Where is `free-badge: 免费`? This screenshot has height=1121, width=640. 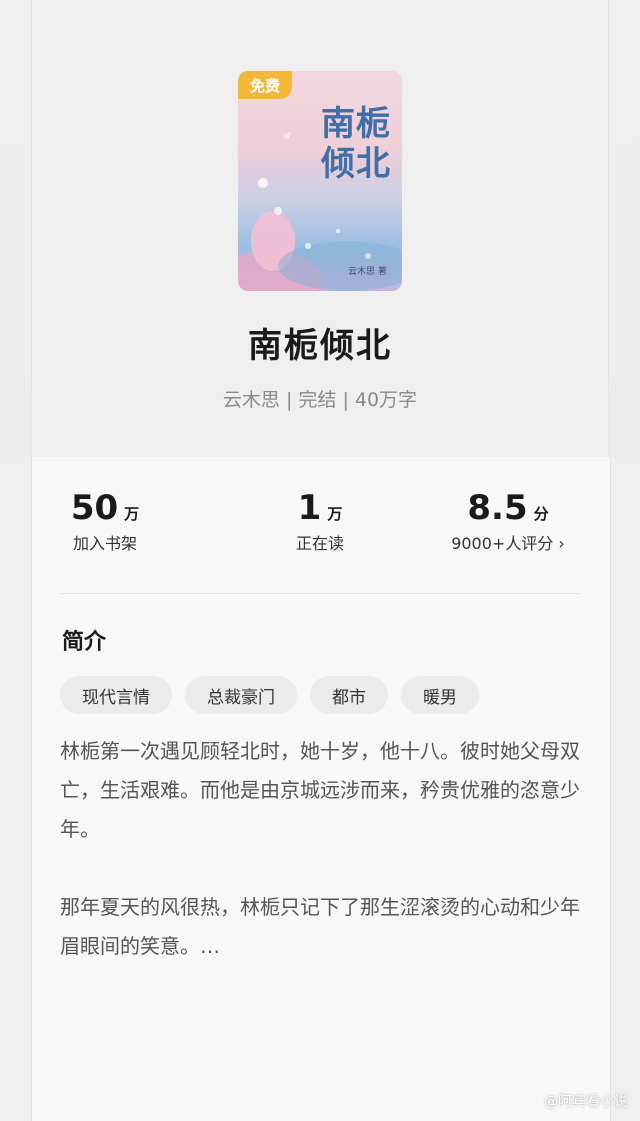 free-badge: 免费 is located at coordinates (265, 85).